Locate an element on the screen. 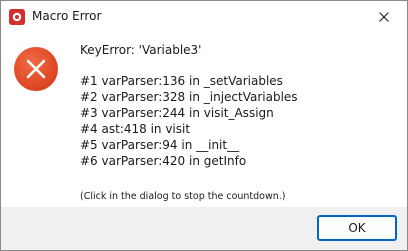 This screenshot has height=251, width=408. window-title: Macro Error is located at coordinates (67, 16).